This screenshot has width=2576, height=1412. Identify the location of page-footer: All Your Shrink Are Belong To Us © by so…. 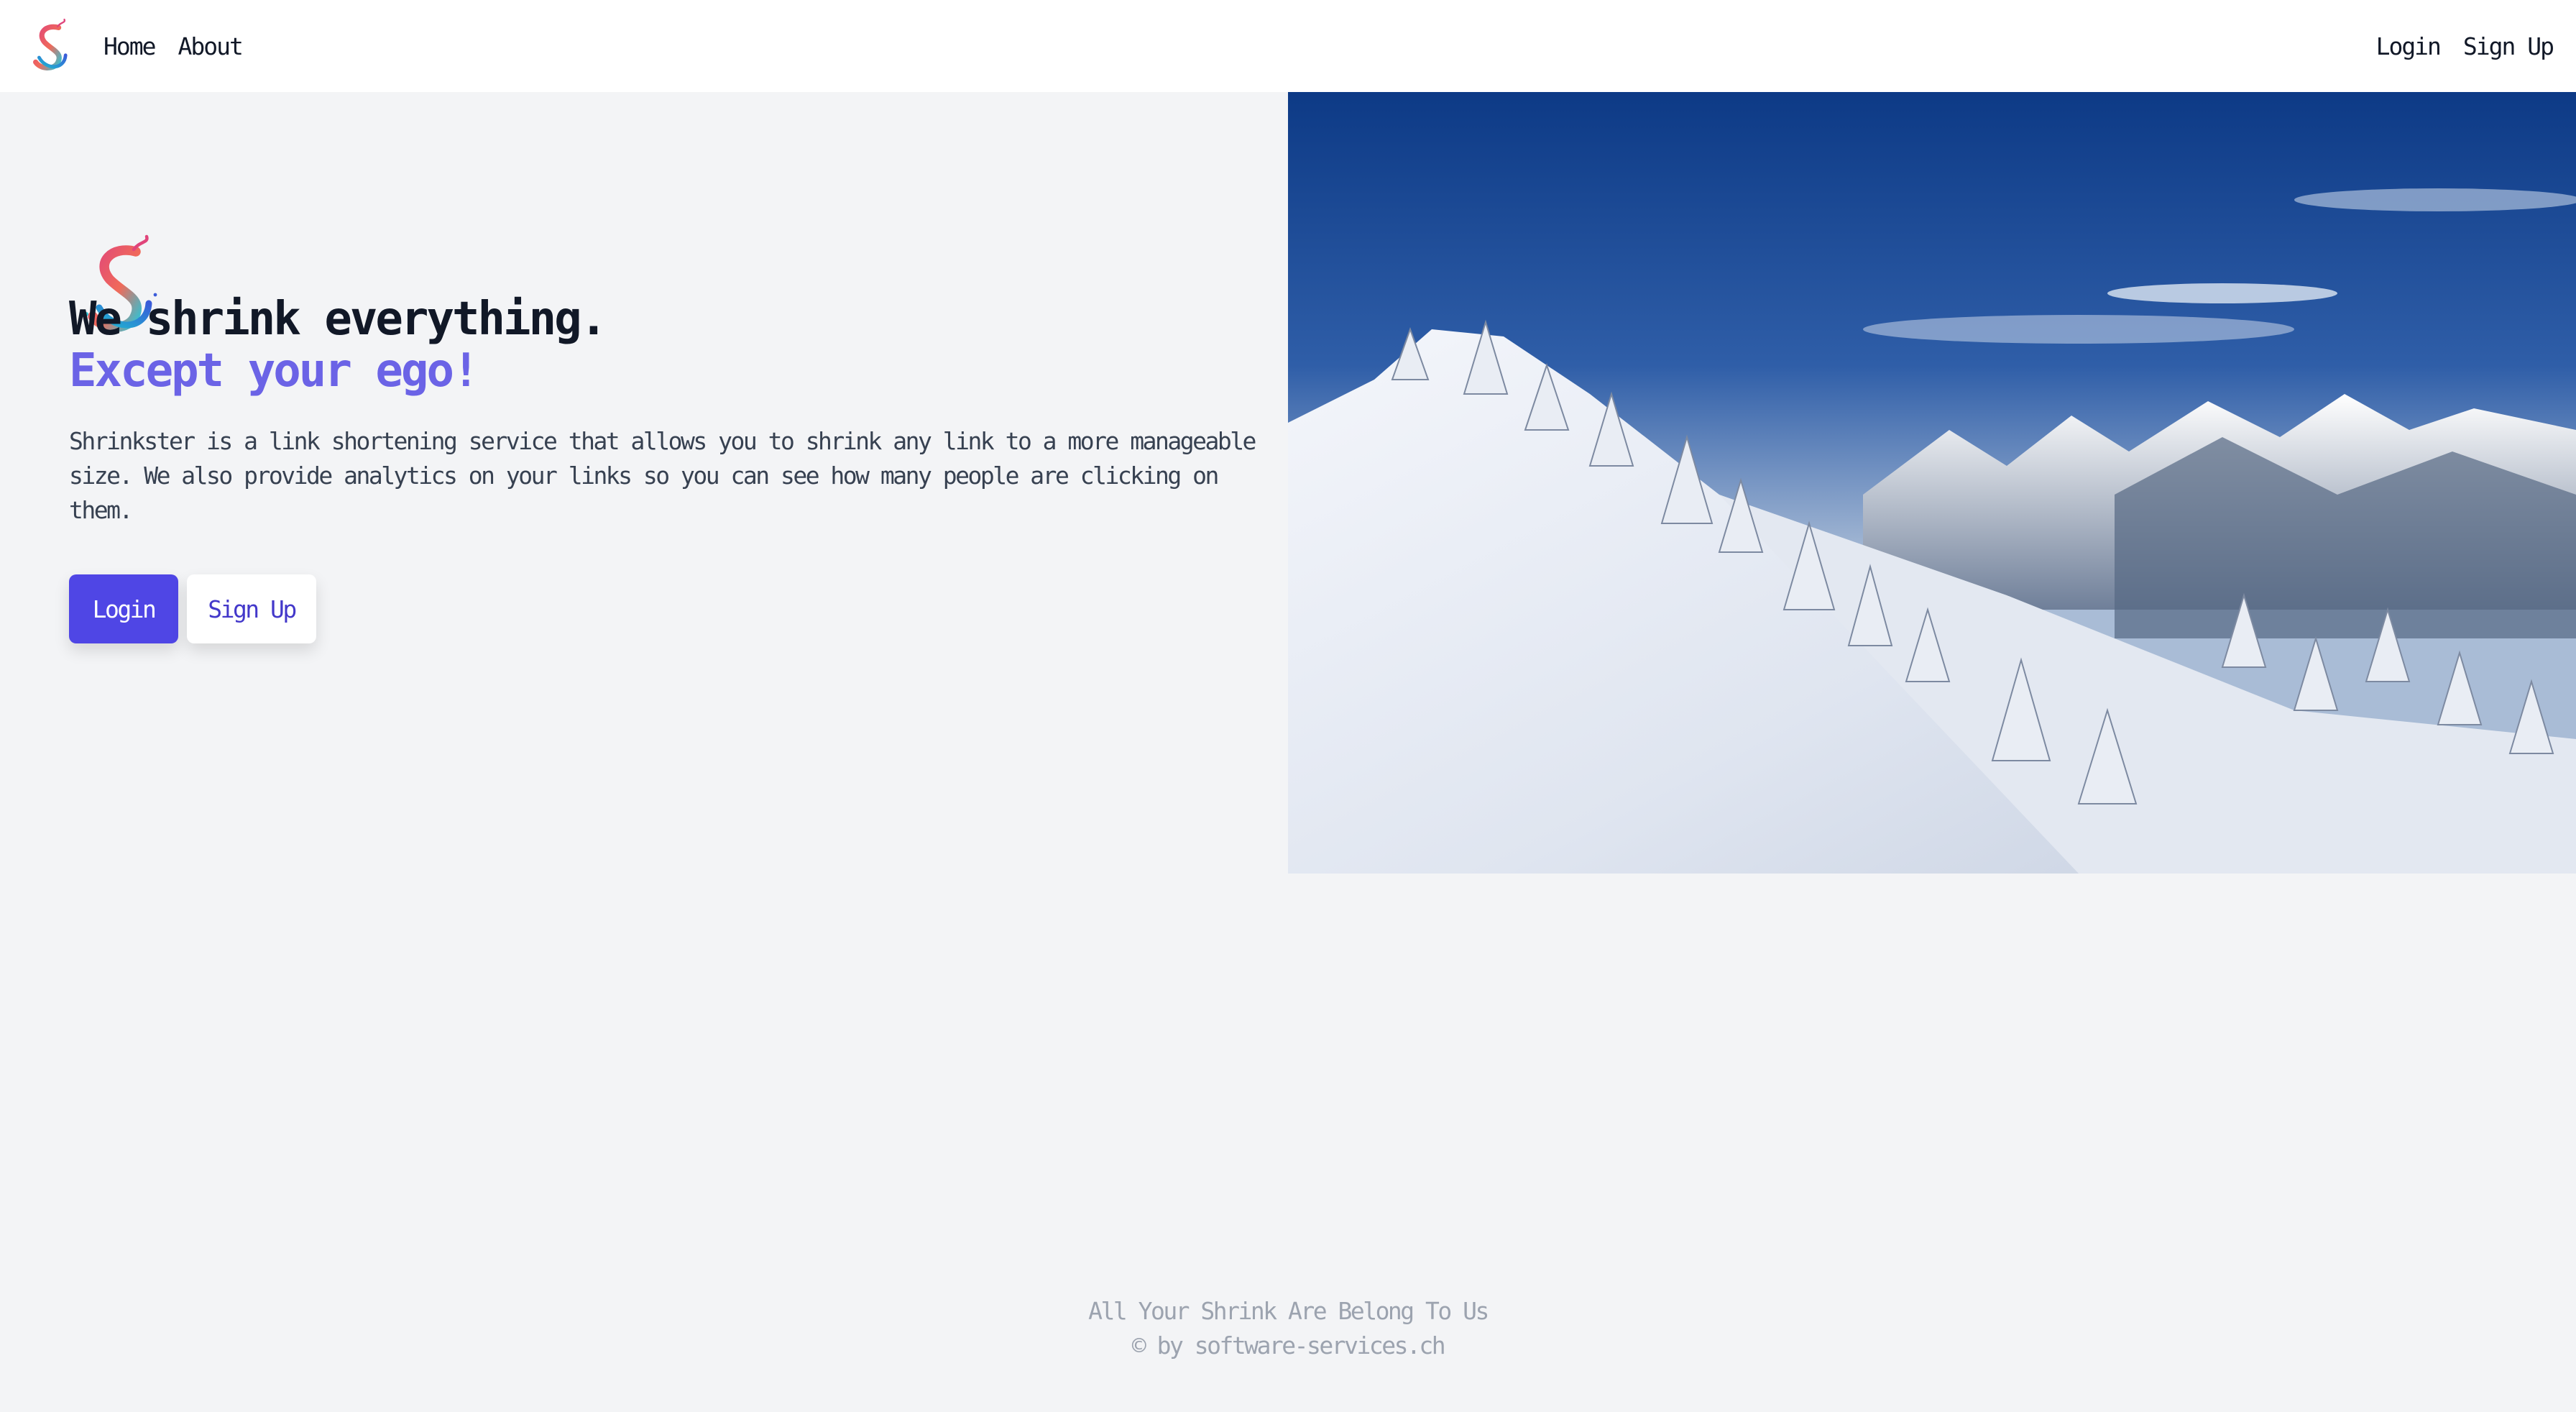
(1288, 1328).